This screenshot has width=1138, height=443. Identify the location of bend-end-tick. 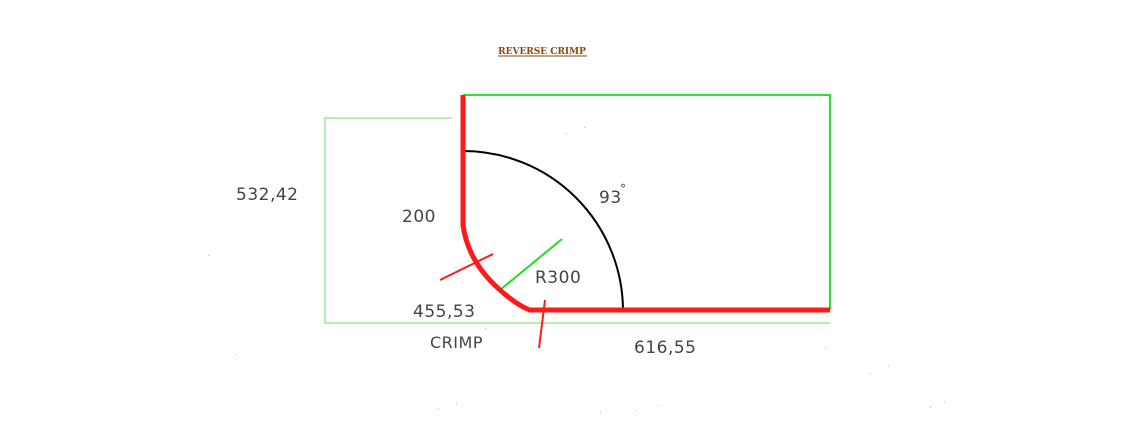
(542, 324).